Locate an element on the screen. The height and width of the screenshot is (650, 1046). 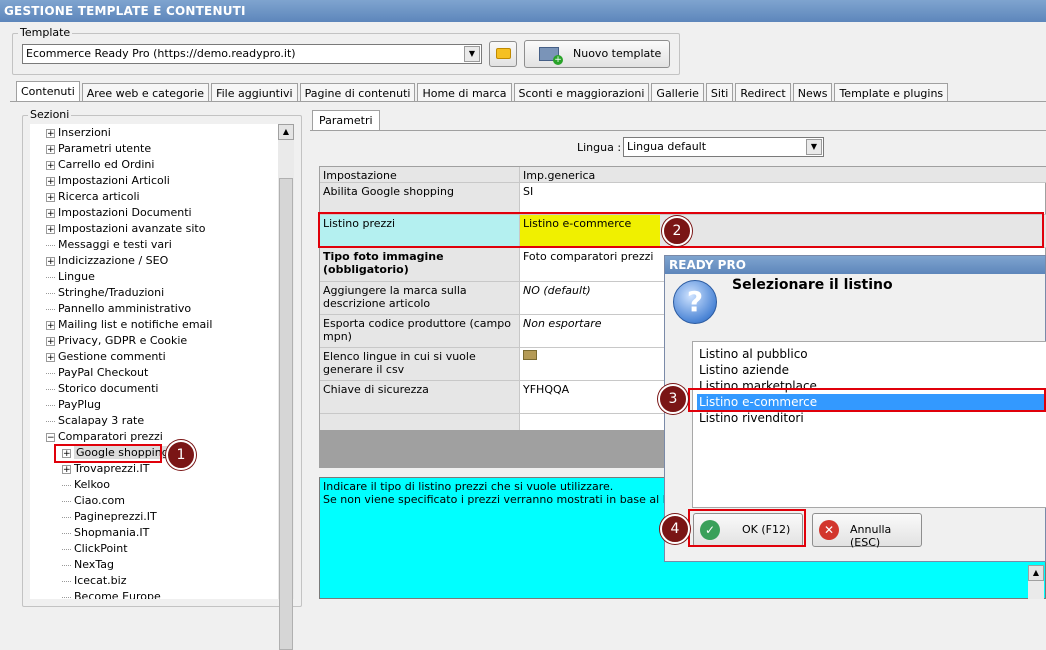
tree-item: + Inserzioni is located at coordinates (78, 133).